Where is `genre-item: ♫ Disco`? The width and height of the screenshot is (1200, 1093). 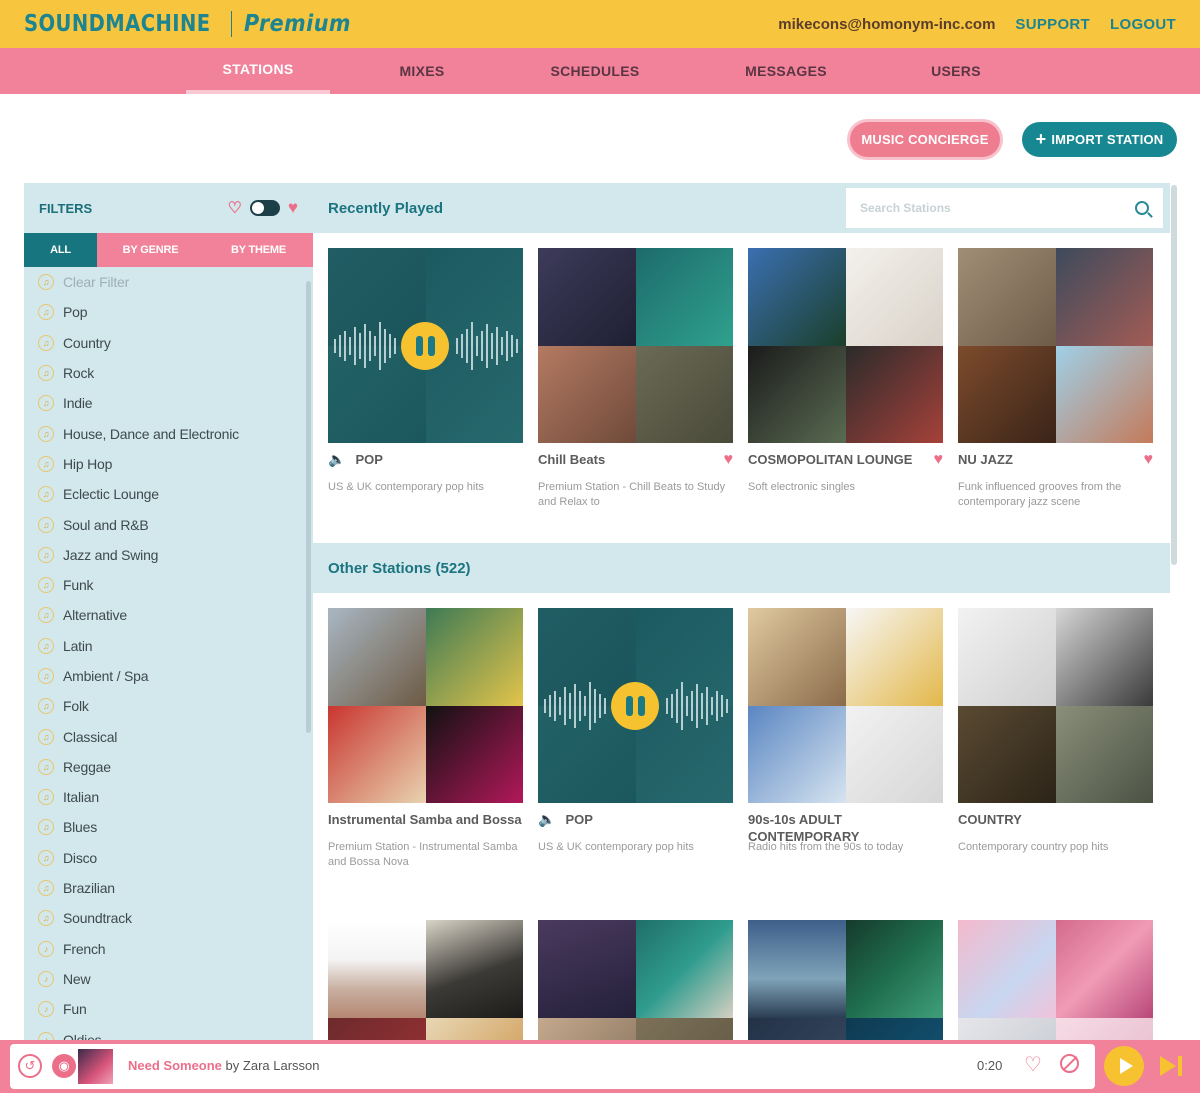
genre-item: ♫ Disco is located at coordinates (168, 858).